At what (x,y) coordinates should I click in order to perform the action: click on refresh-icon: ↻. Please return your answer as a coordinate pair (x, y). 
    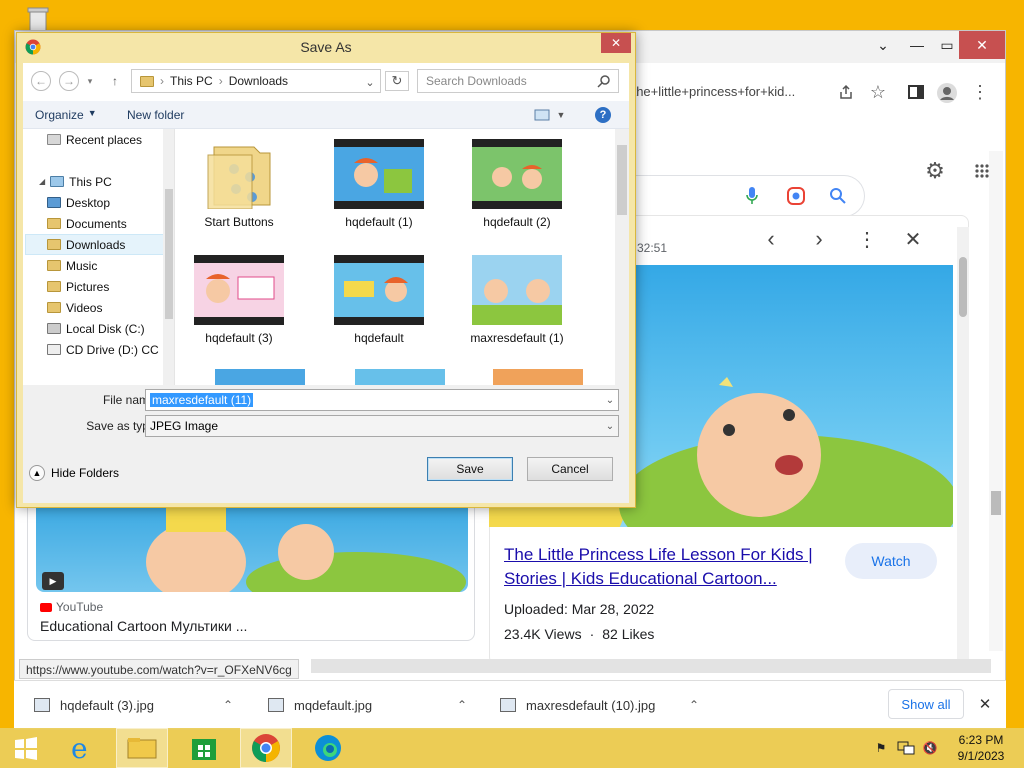
    Looking at the image, I should click on (397, 81).